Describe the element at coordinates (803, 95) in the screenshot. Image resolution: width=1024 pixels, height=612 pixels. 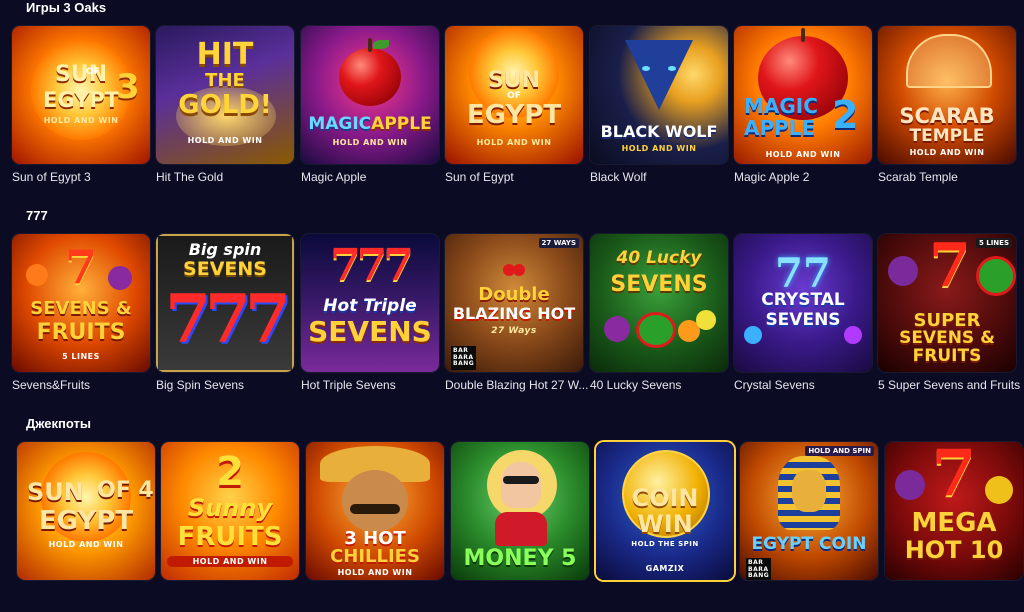
I see `game-thumbnail: MAGIC APPLE 2 HOLD AND WIN` at that location.